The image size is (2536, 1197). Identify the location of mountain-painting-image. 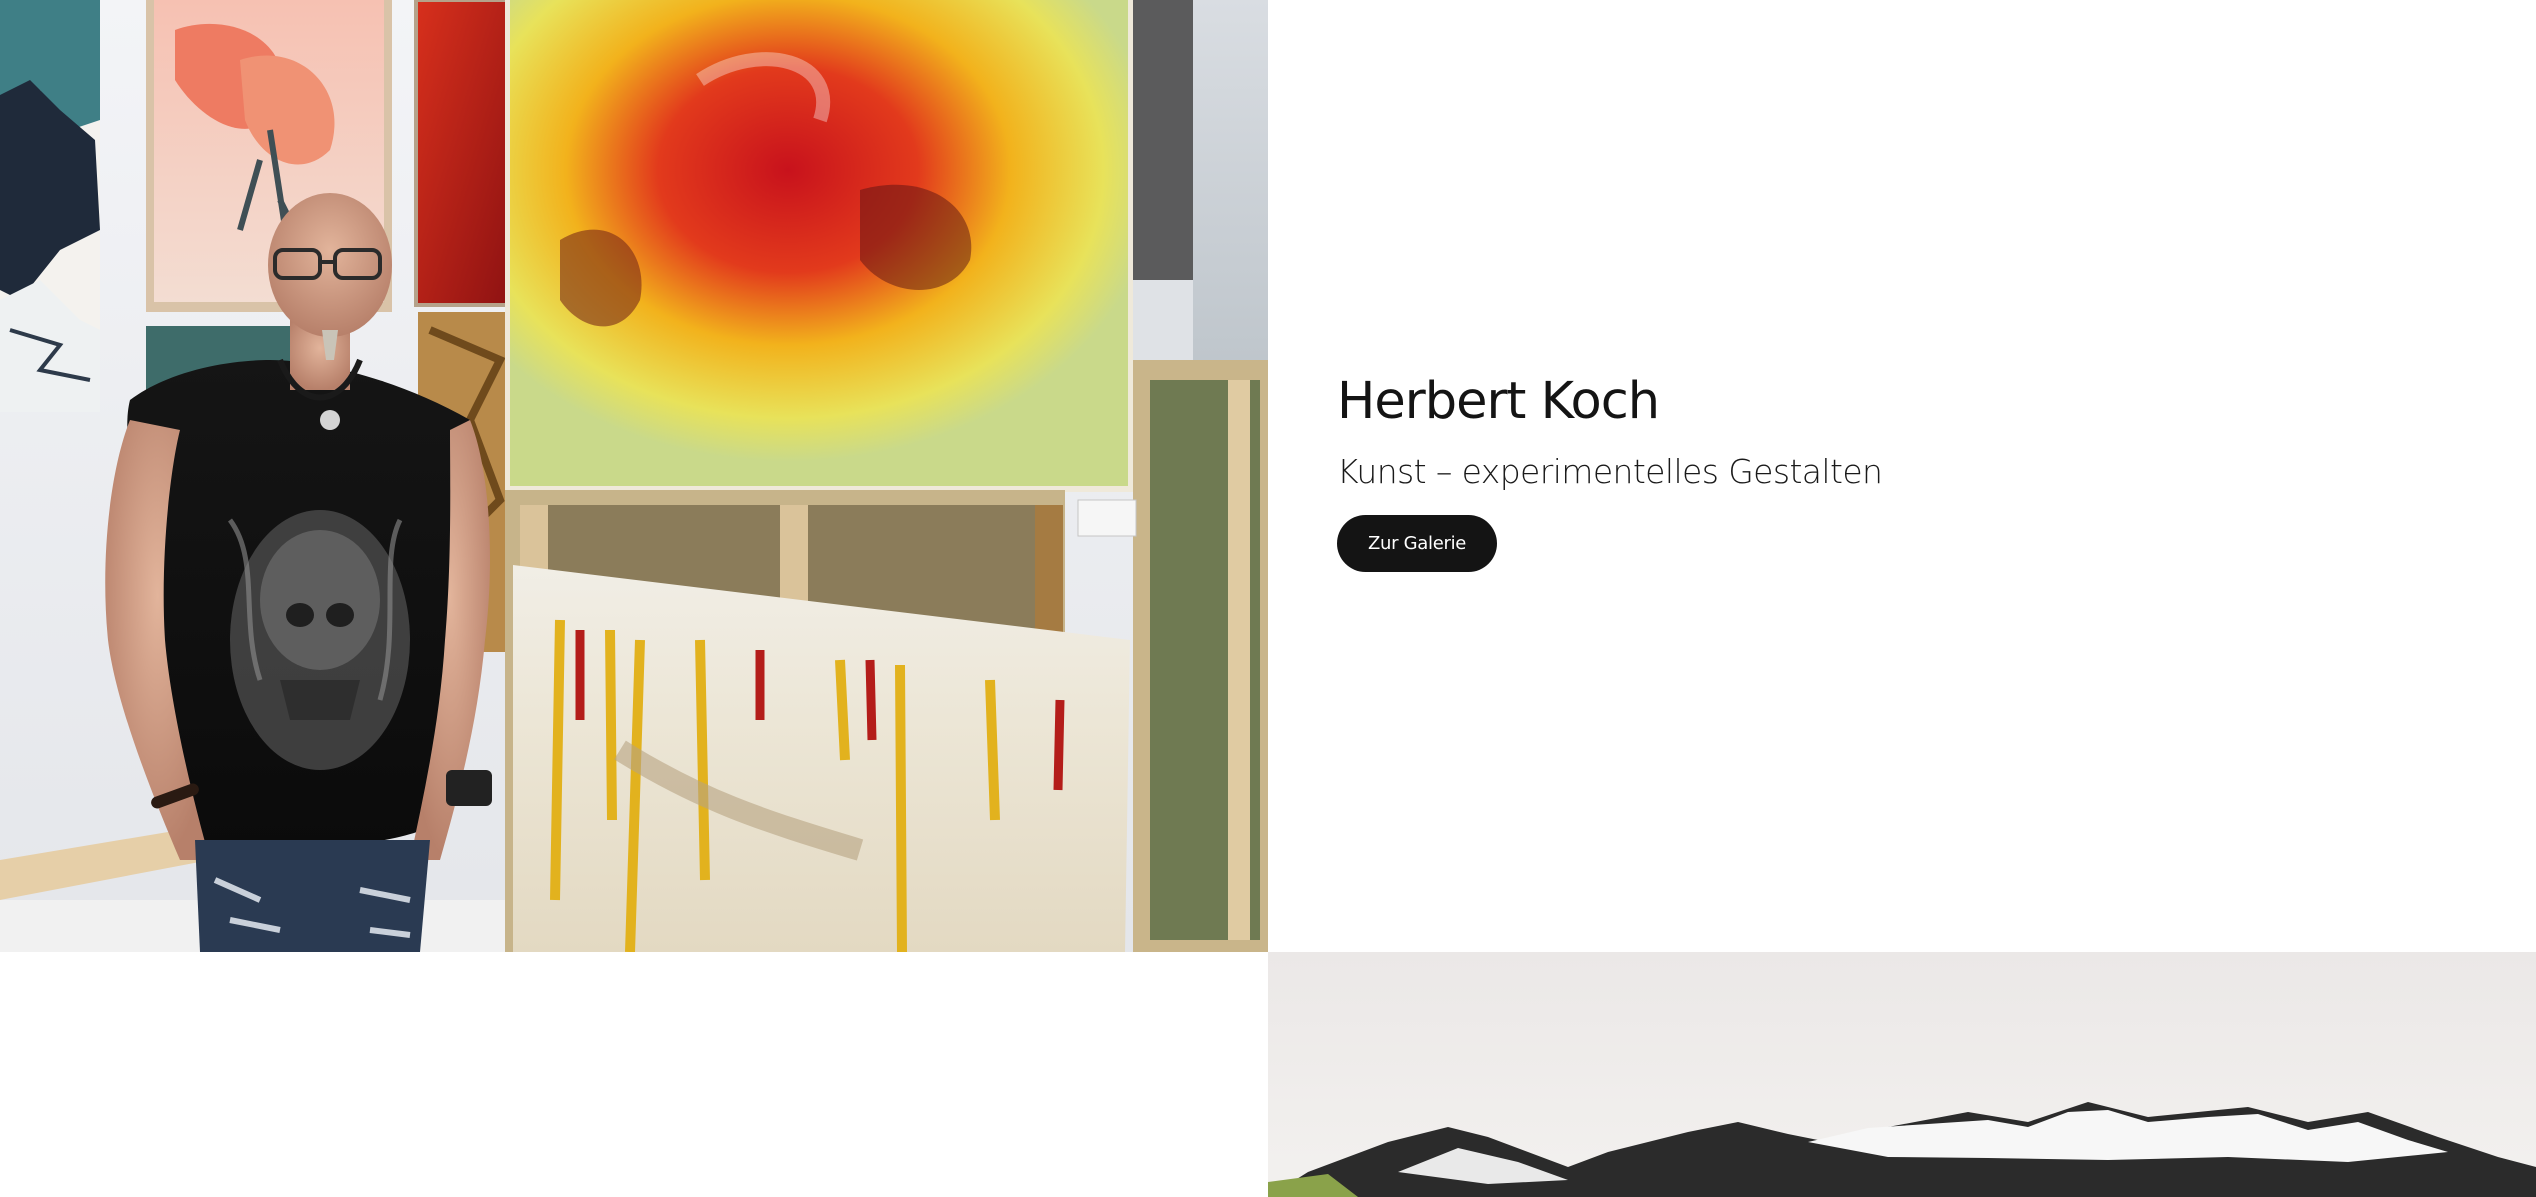
(1902, 1074).